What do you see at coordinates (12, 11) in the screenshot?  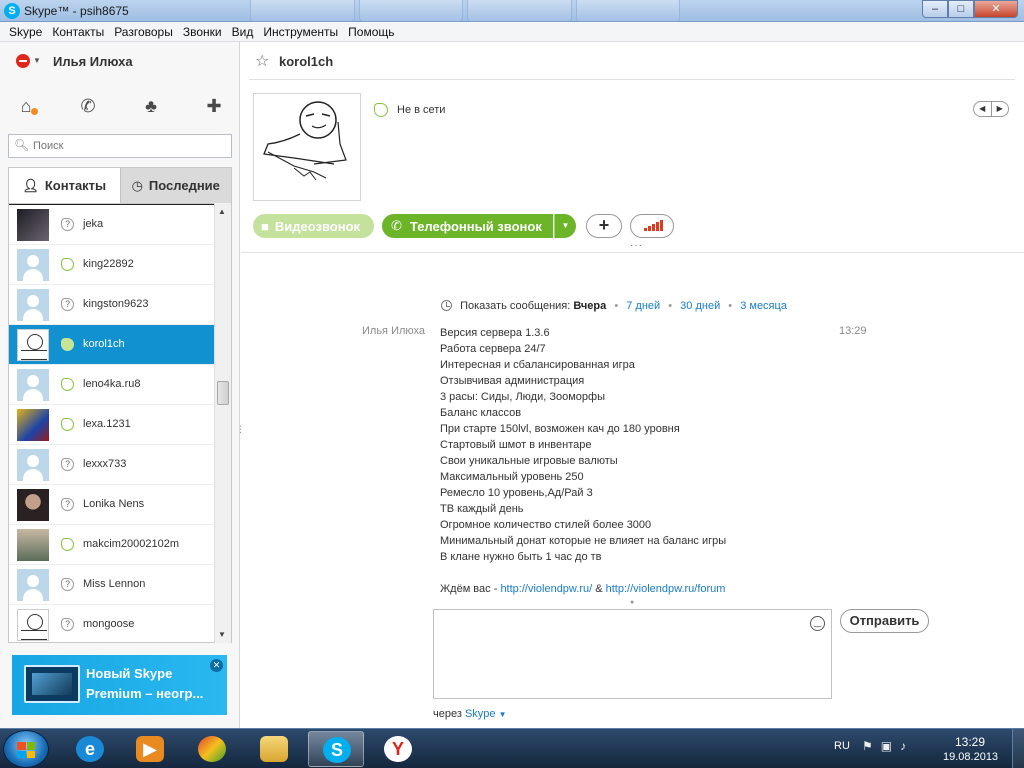 I see `skype-app-icon: S` at bounding box center [12, 11].